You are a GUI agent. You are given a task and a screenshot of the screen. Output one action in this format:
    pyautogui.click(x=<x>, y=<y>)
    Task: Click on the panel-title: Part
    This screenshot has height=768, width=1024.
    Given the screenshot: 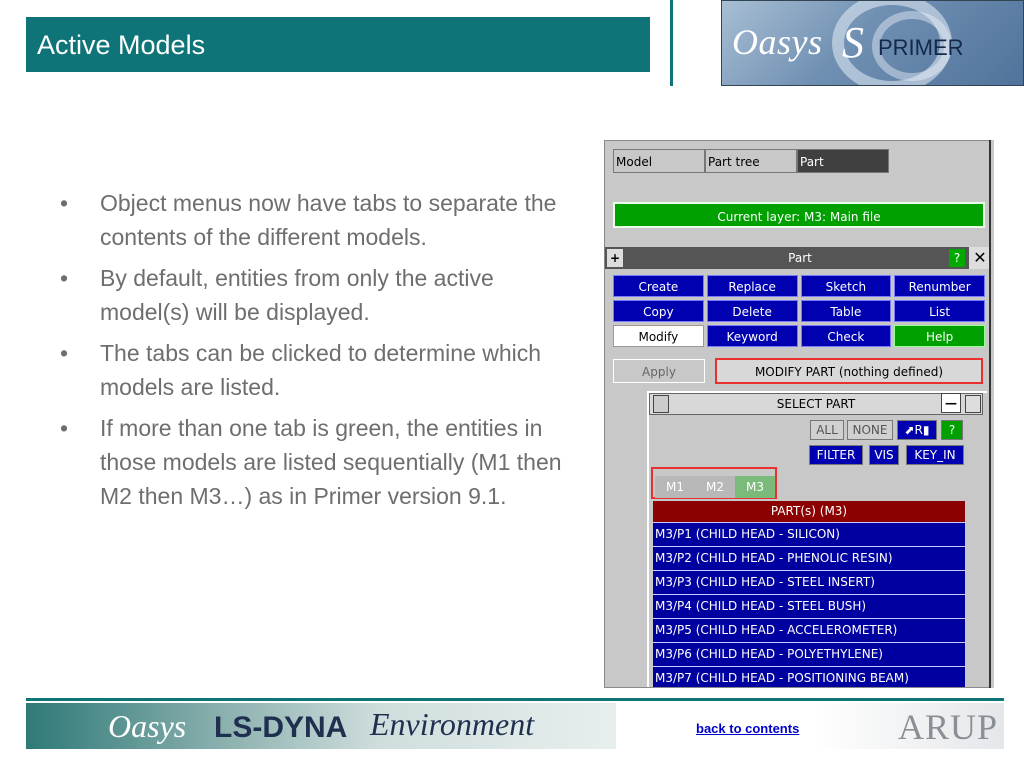 What is the action you would take?
    pyautogui.click(x=800, y=258)
    